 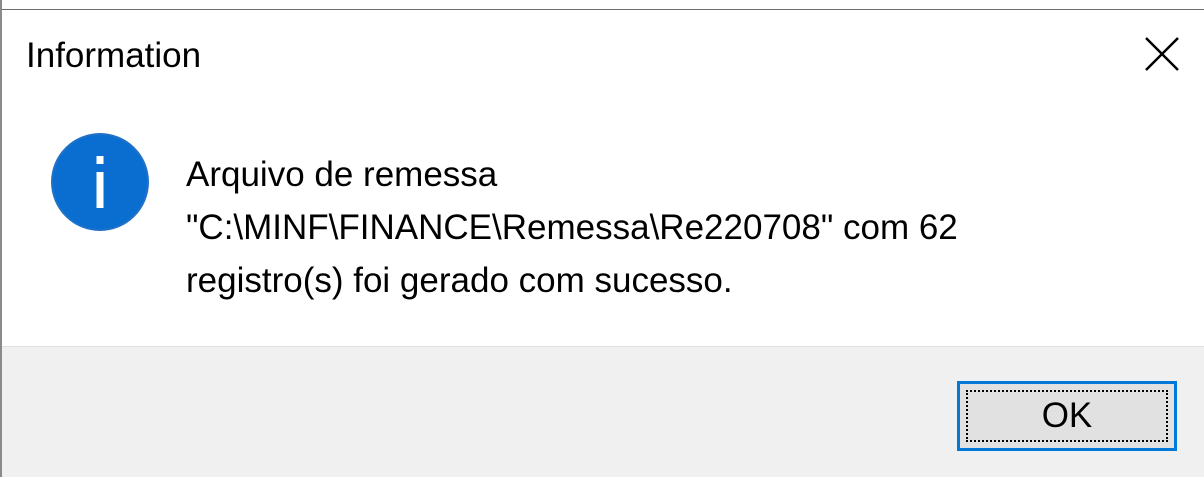 I want to click on close-button, so click(x=1162, y=54).